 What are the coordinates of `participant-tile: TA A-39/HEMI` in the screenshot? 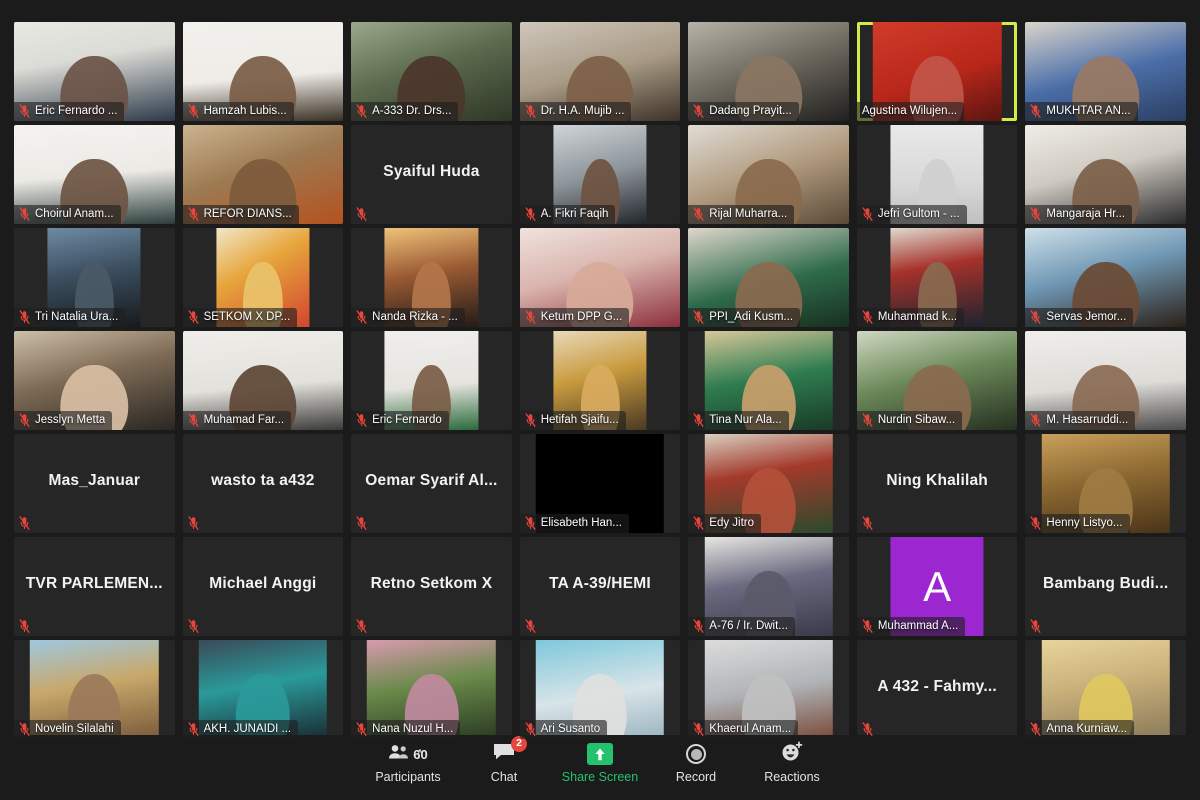 It's located at (600, 586).